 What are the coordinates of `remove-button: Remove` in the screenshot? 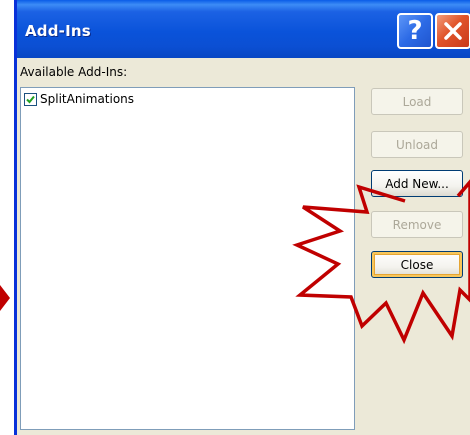 It's located at (417, 224).